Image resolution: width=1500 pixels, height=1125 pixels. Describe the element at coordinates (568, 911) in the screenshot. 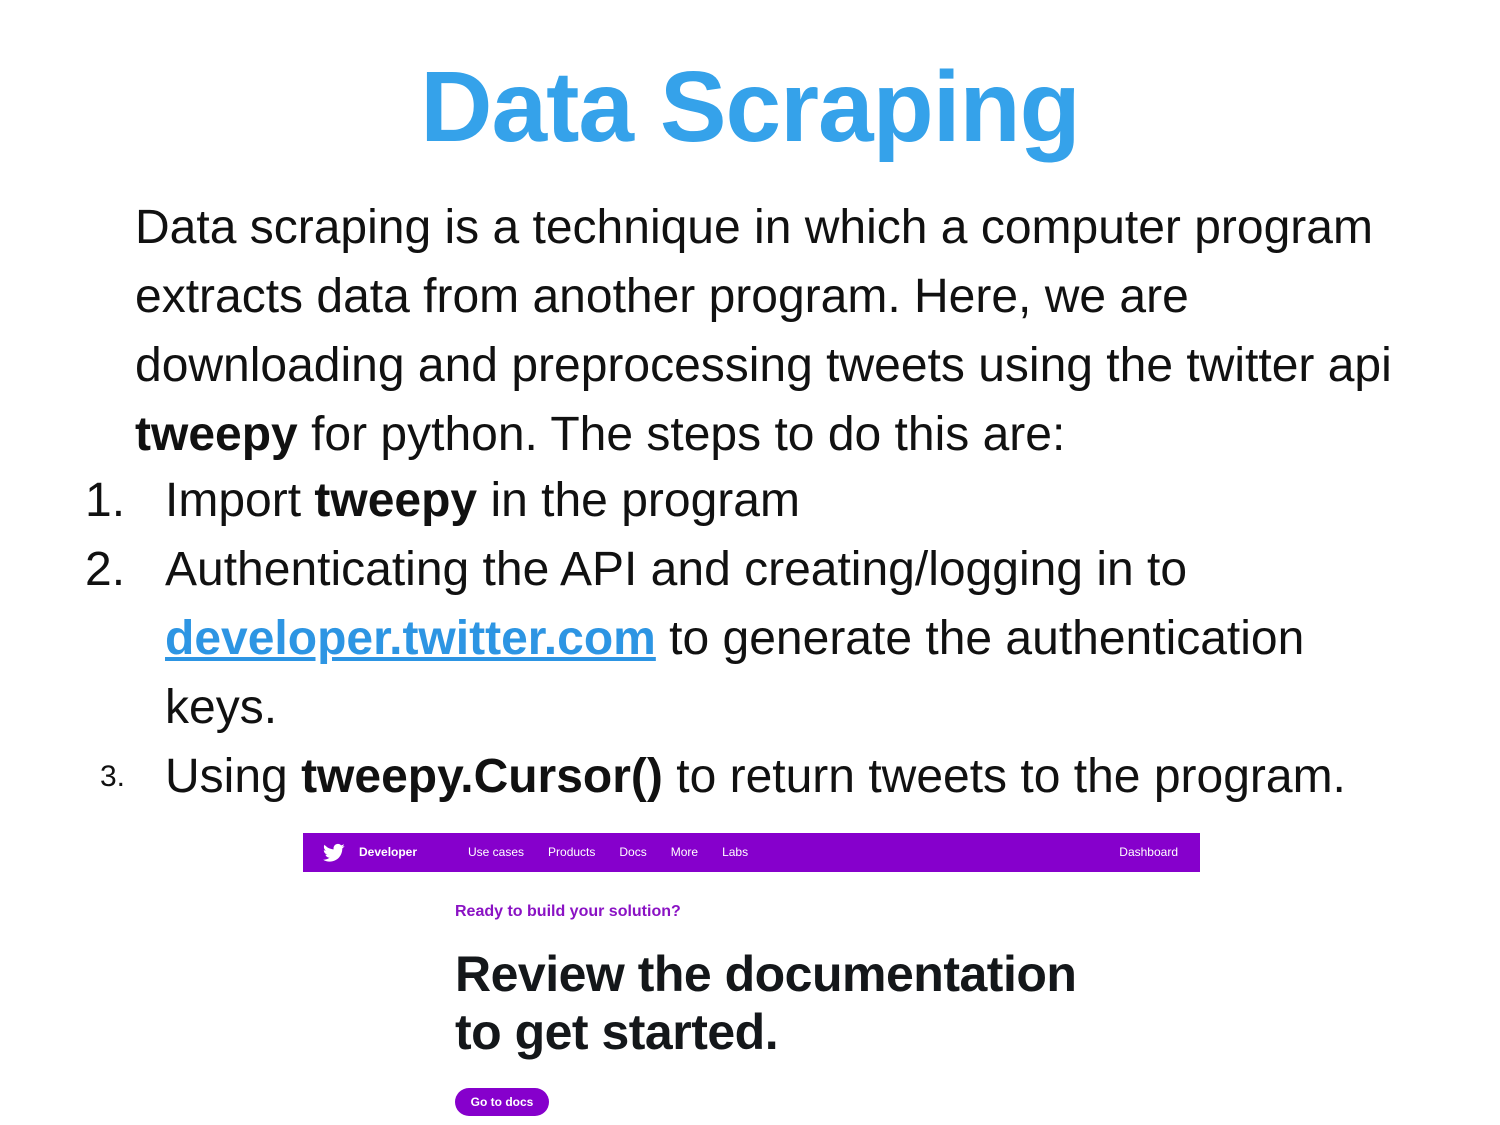

I see `eyebrow-text: Ready to build your solution?` at that location.